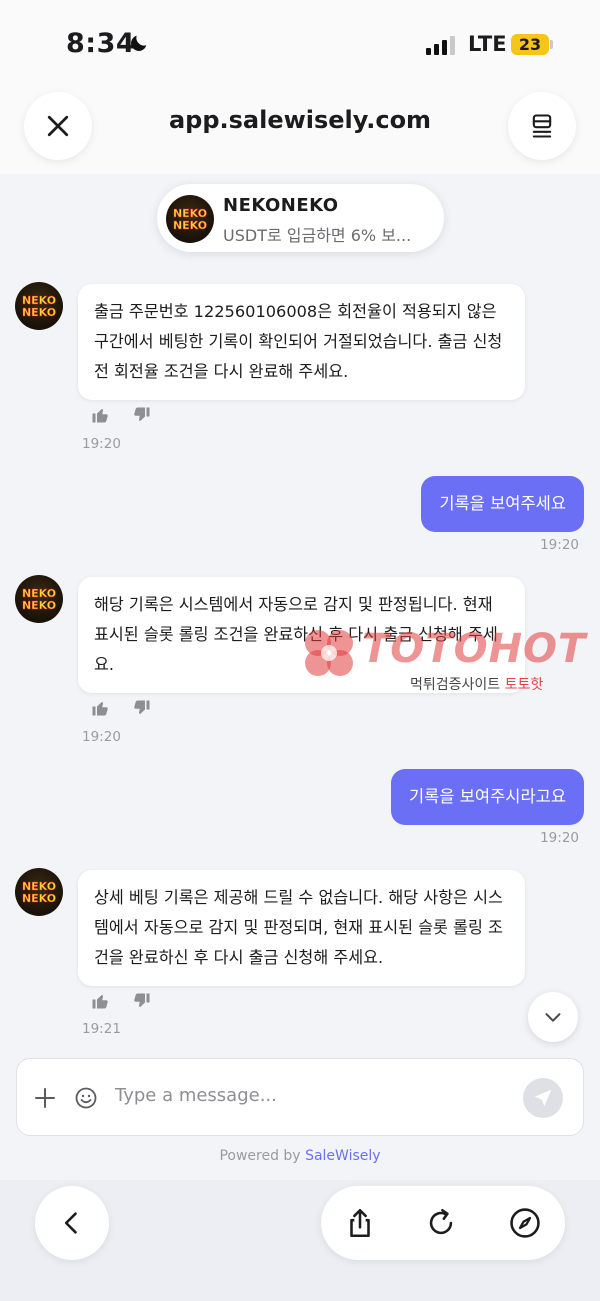 This screenshot has height=1301, width=600. What do you see at coordinates (502, 504) in the screenshot?
I see `user-message-bubble: 기록을 보여주세요` at bounding box center [502, 504].